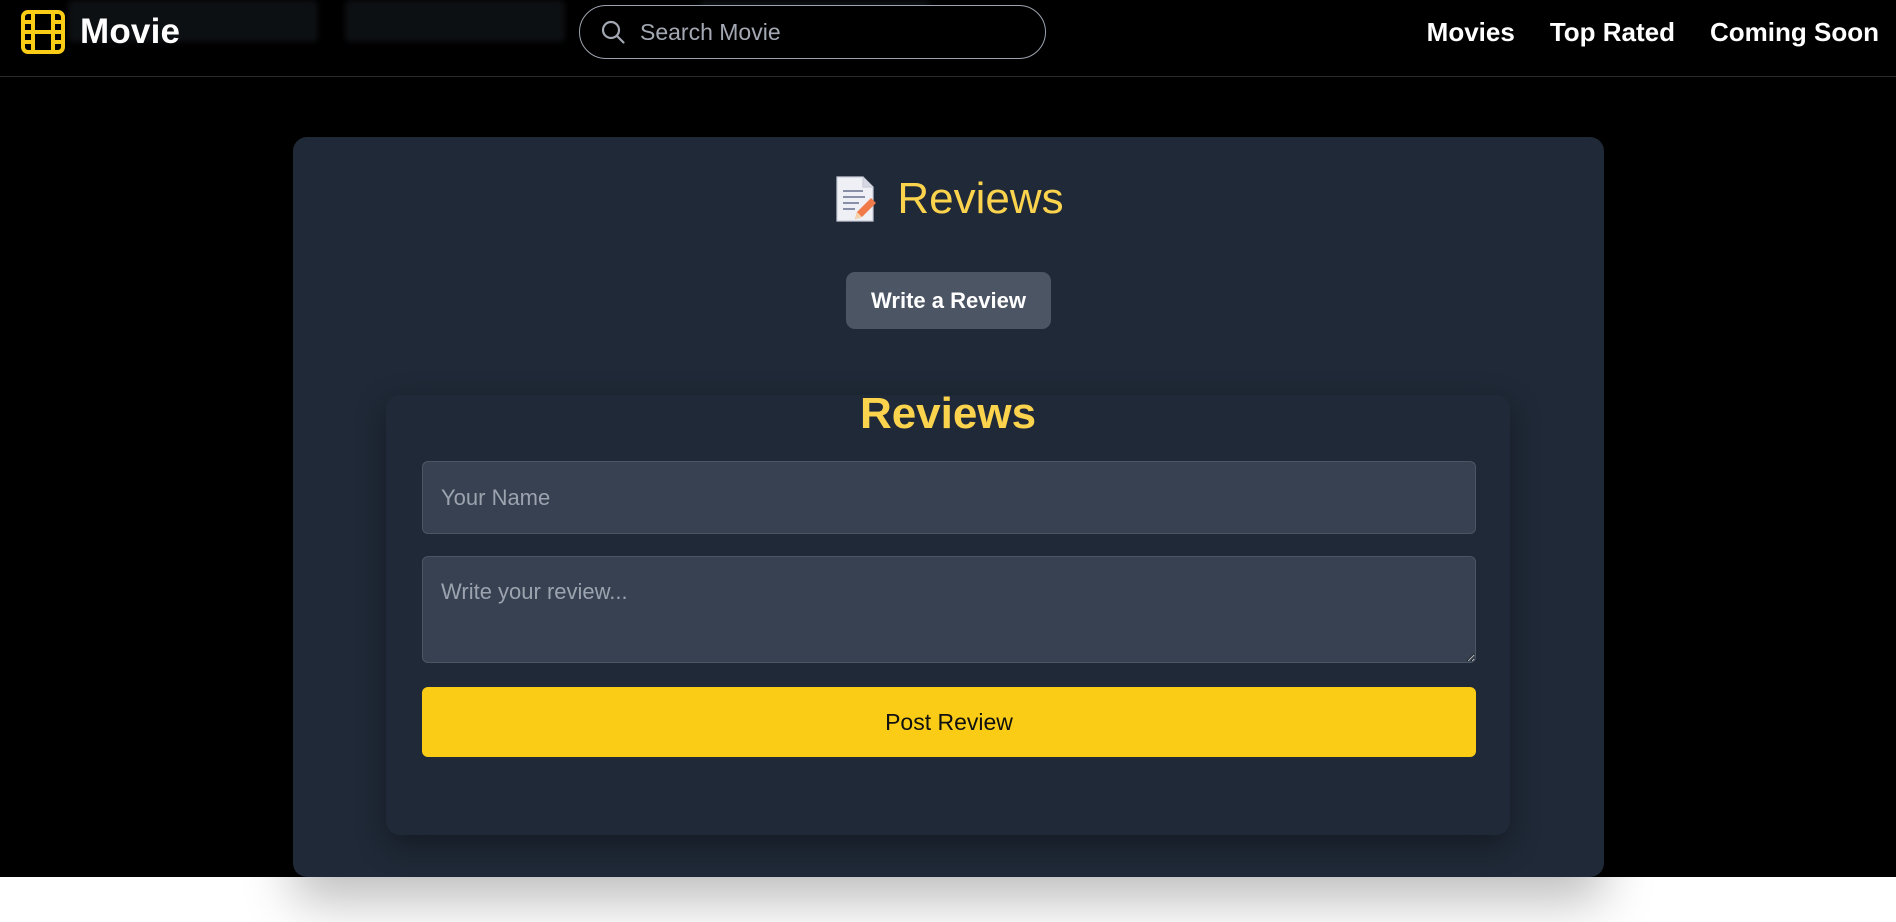  I want to click on navbar: Movie Movies Top Rated Coming Soon, so click(948, 38).